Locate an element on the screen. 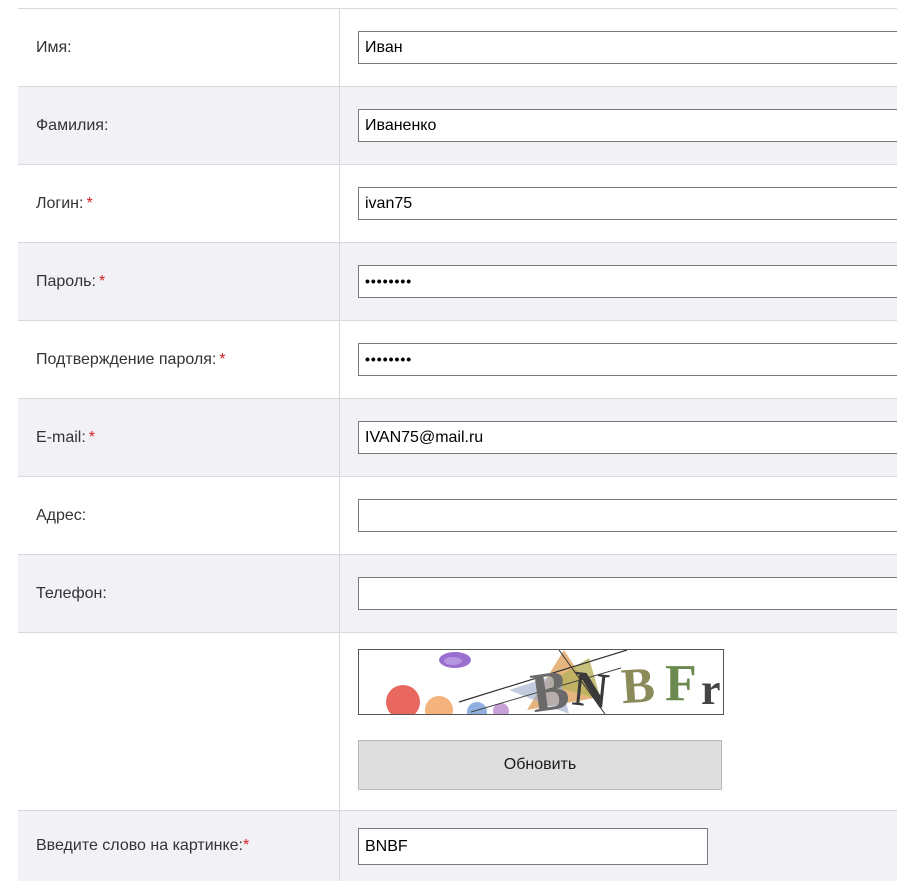 This screenshot has height=881, width=897. email-input: IVAN75@mail.ru is located at coordinates (627, 437).